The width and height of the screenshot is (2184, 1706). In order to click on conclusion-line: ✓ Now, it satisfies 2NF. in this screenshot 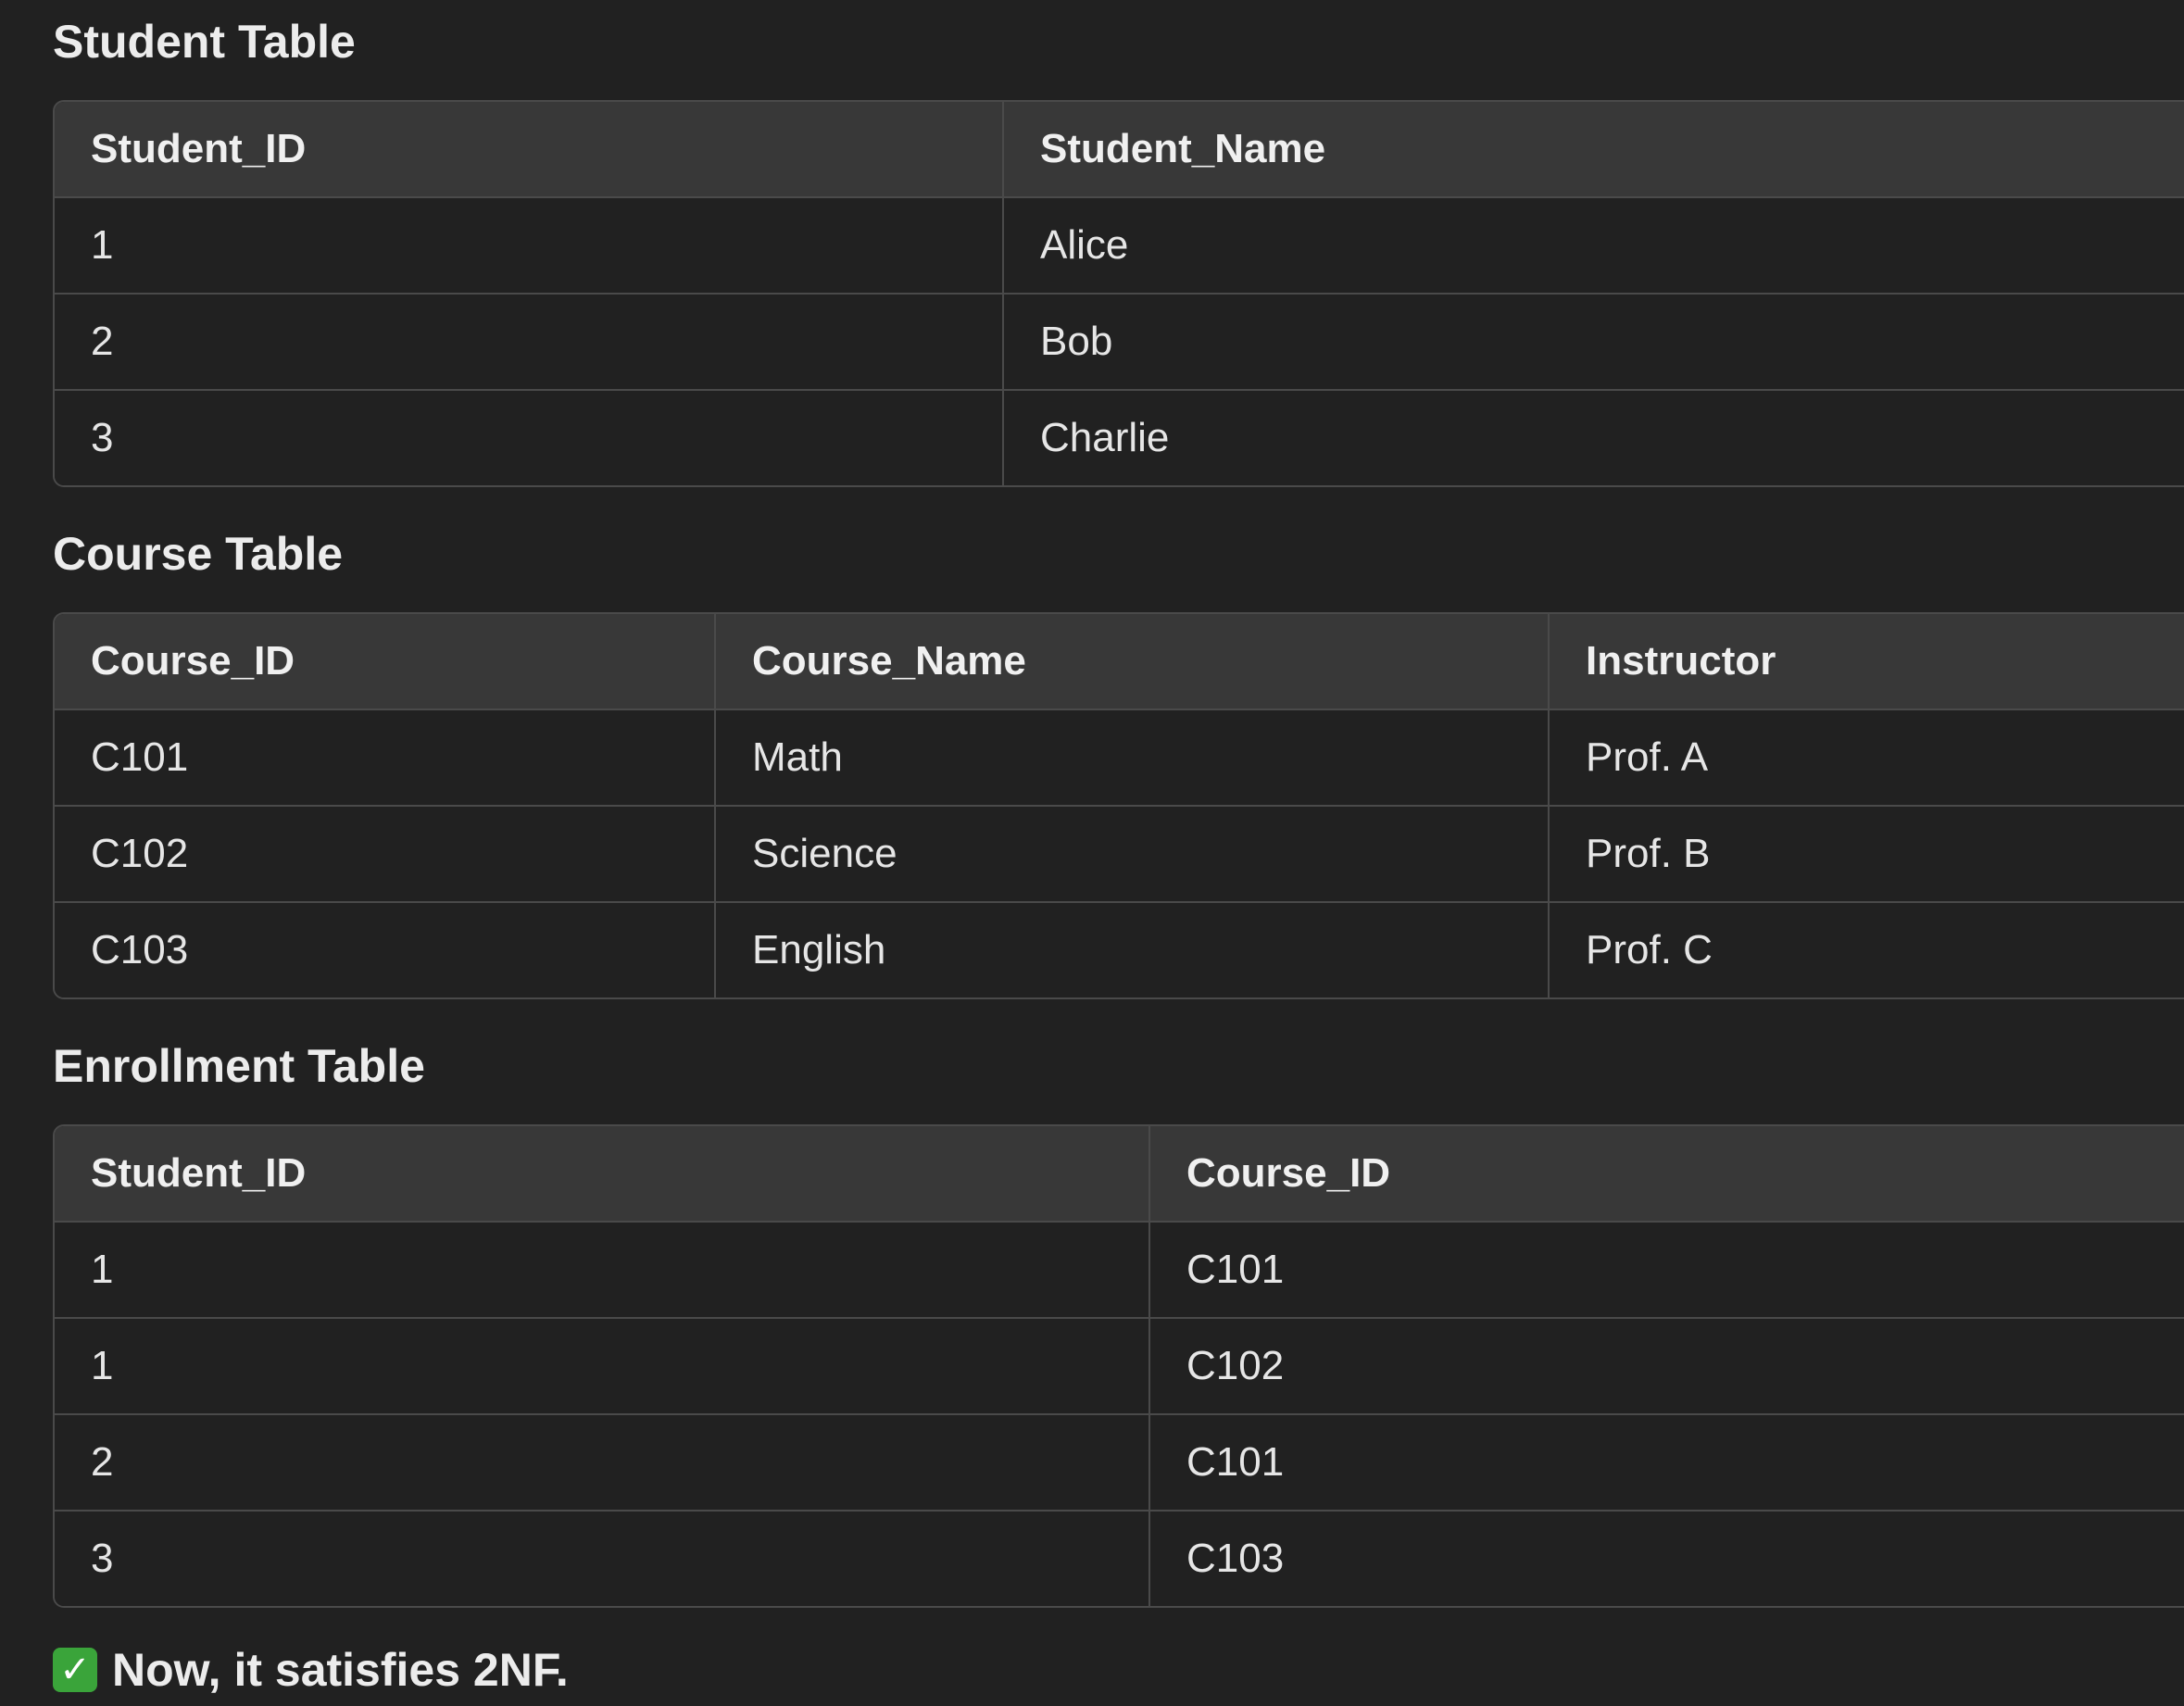, I will do `click(1118, 1670)`.